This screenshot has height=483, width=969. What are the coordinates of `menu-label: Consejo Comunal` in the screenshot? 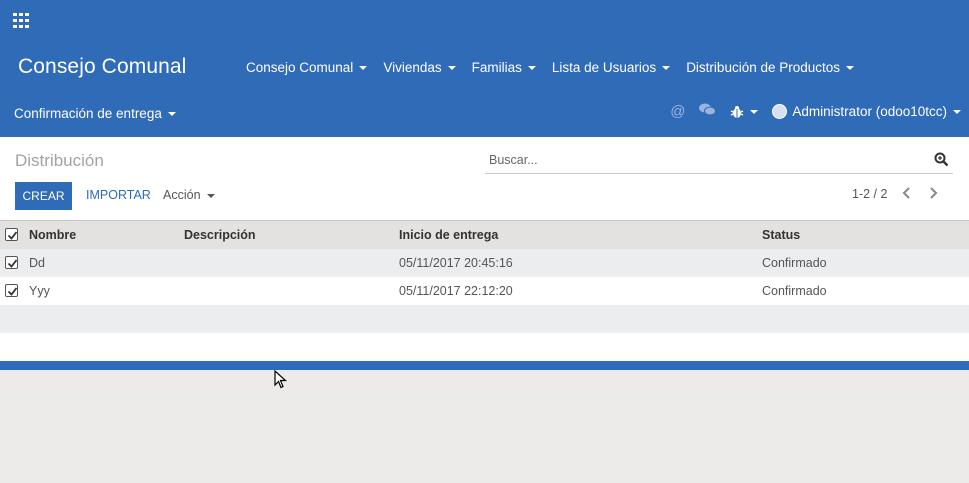 It's located at (300, 67).